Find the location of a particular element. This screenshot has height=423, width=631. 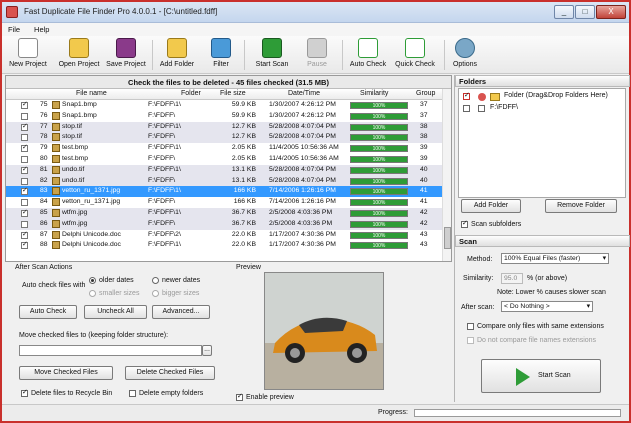

col-date-time: Date/Time is located at coordinates (304, 93).